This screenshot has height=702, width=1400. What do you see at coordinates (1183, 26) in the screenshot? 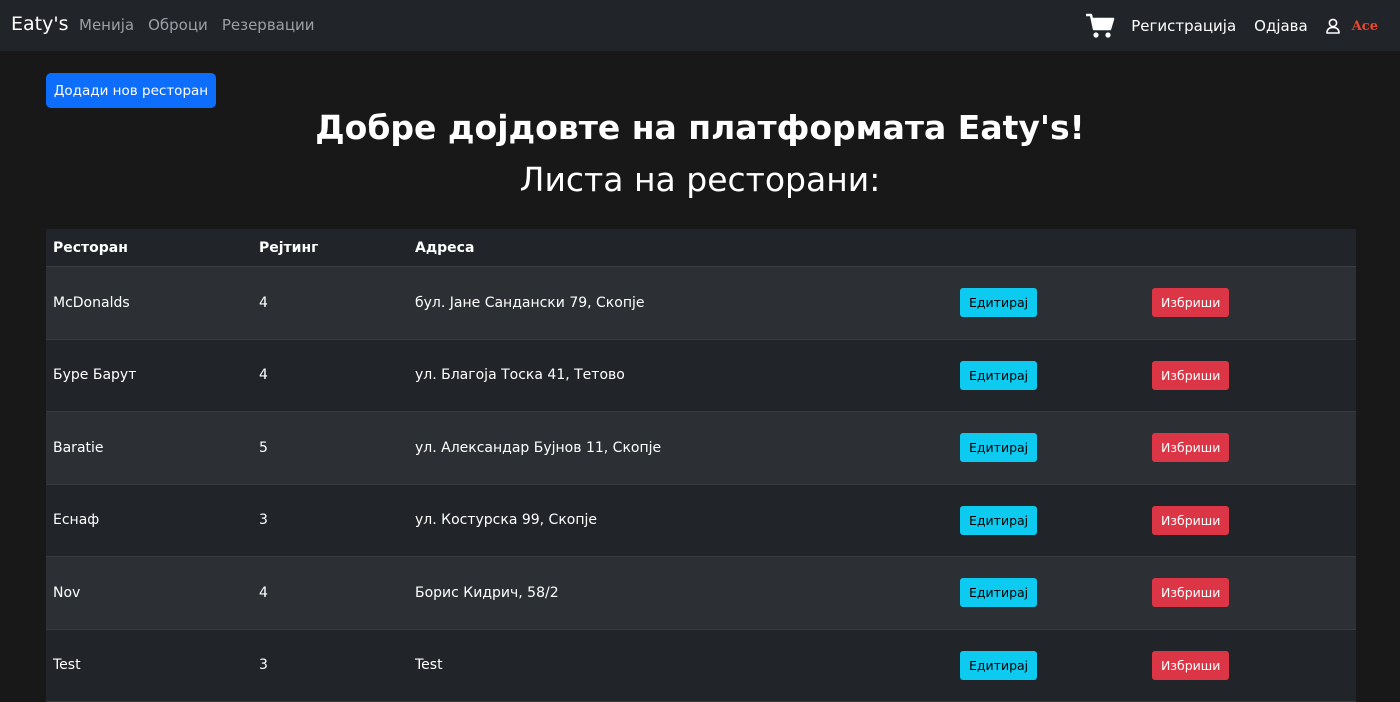
I see `register-link: Регистрација` at bounding box center [1183, 26].